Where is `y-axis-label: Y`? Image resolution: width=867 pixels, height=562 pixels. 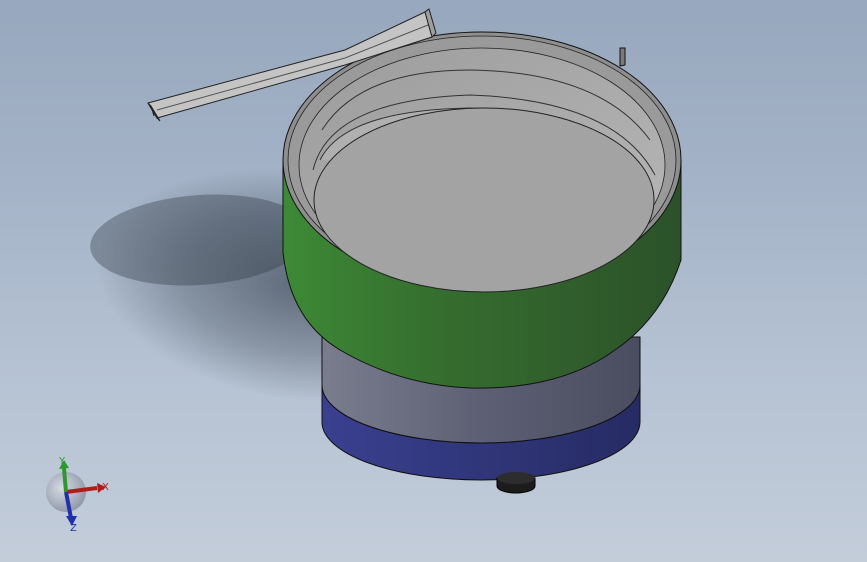
y-axis-label: Y is located at coordinates (62, 461).